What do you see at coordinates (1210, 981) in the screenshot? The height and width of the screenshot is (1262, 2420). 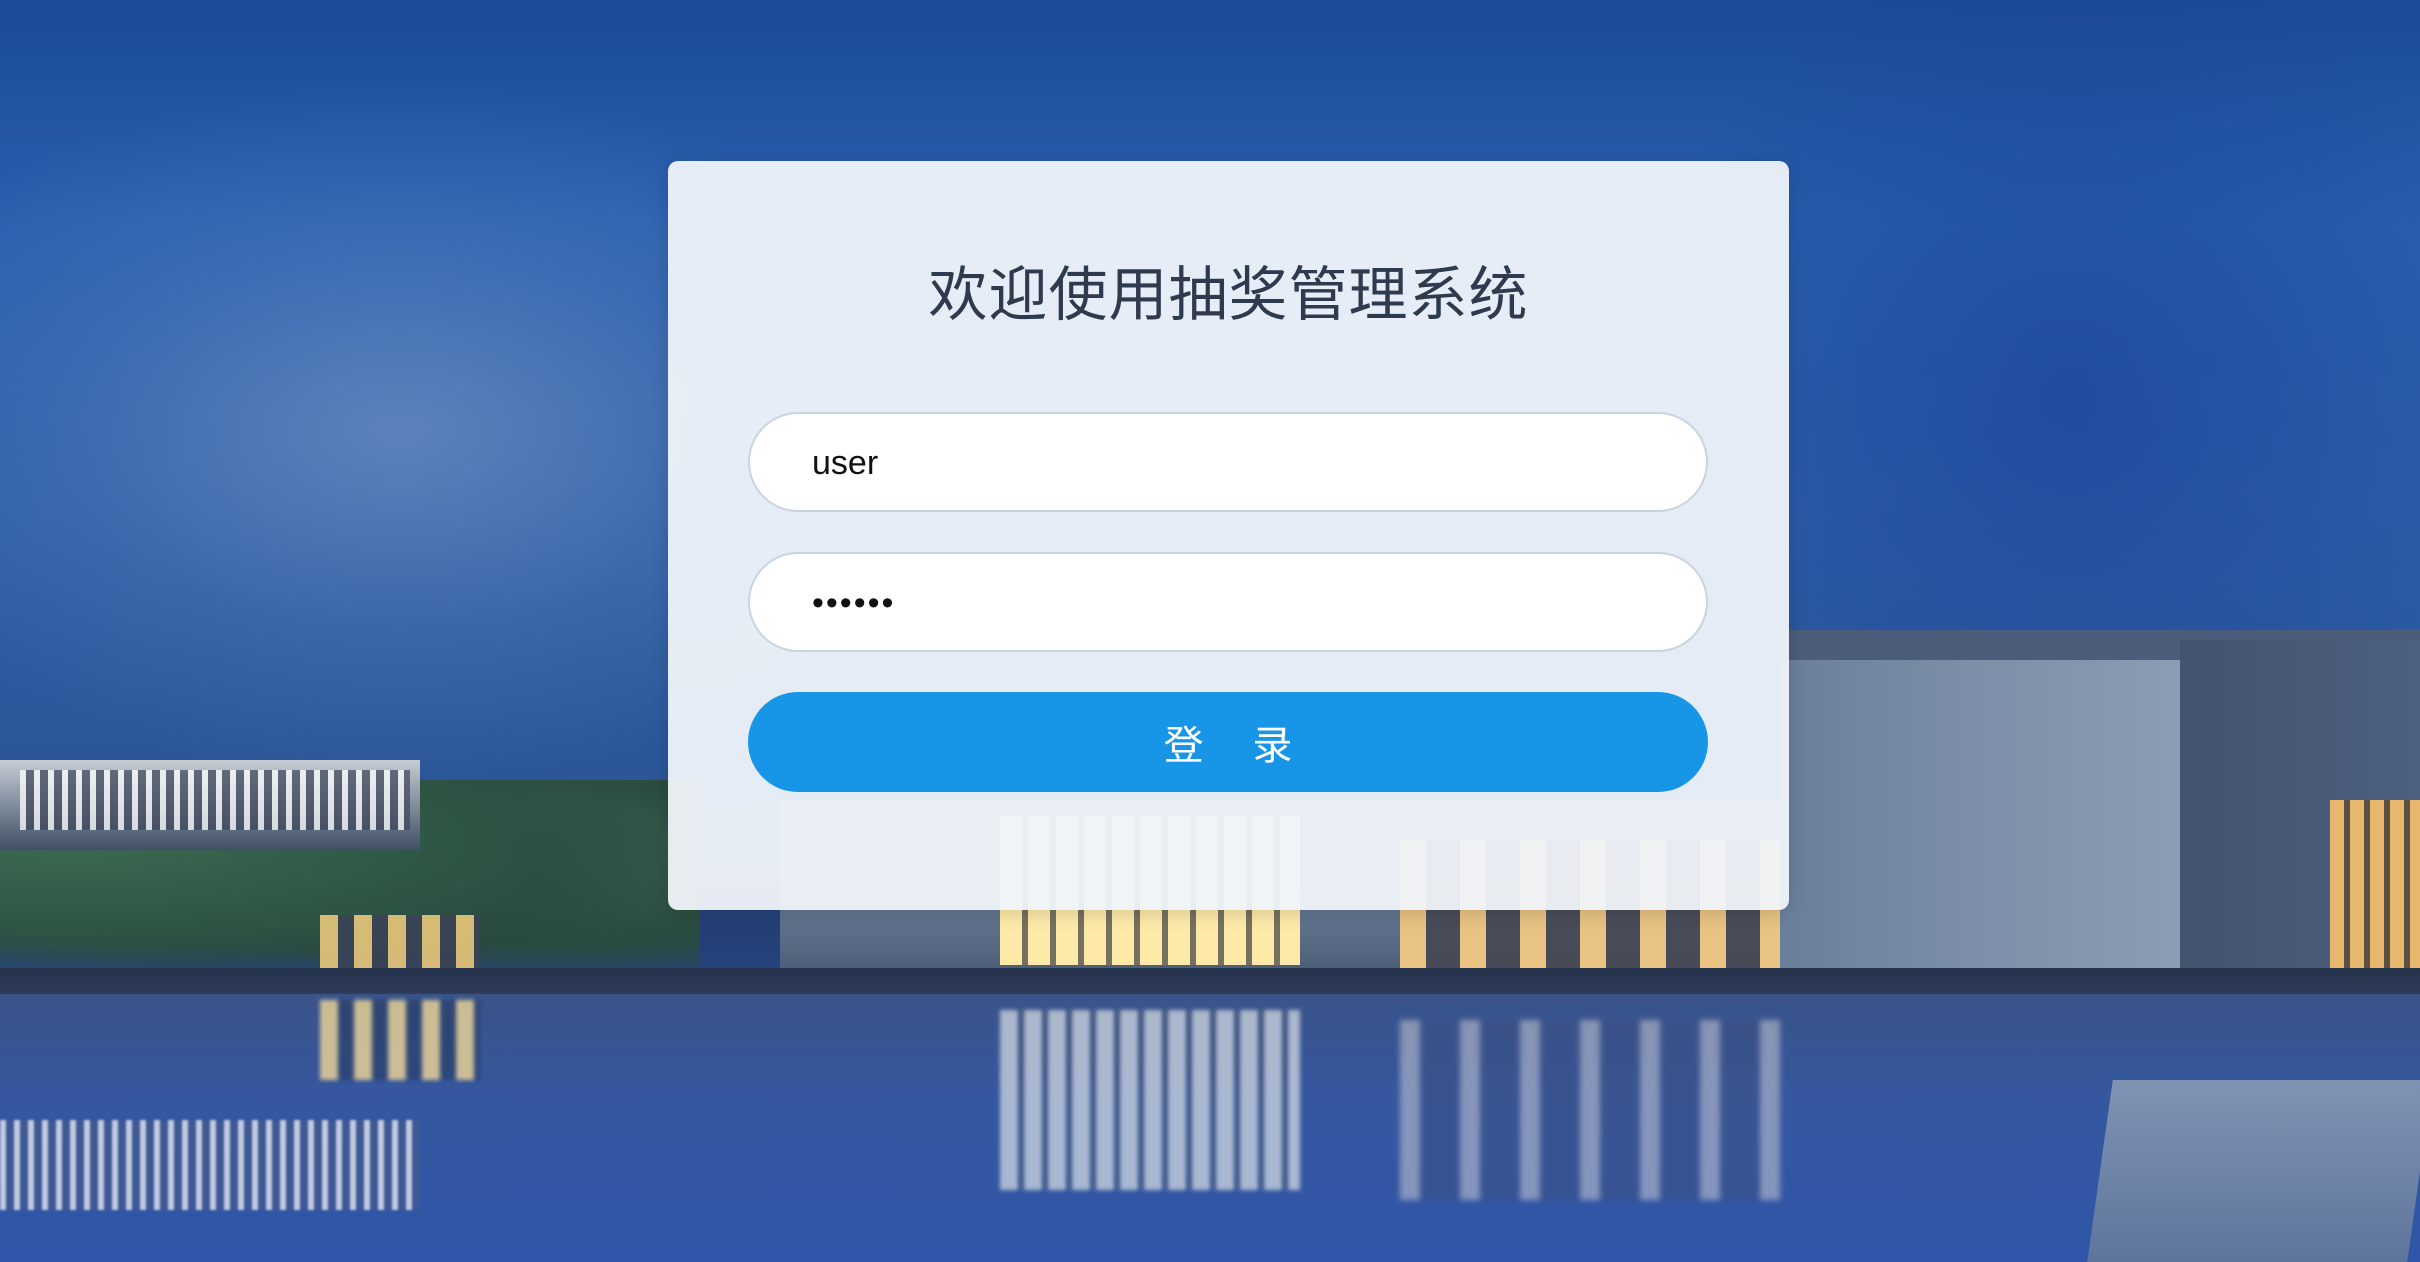 I see `waterline` at bounding box center [1210, 981].